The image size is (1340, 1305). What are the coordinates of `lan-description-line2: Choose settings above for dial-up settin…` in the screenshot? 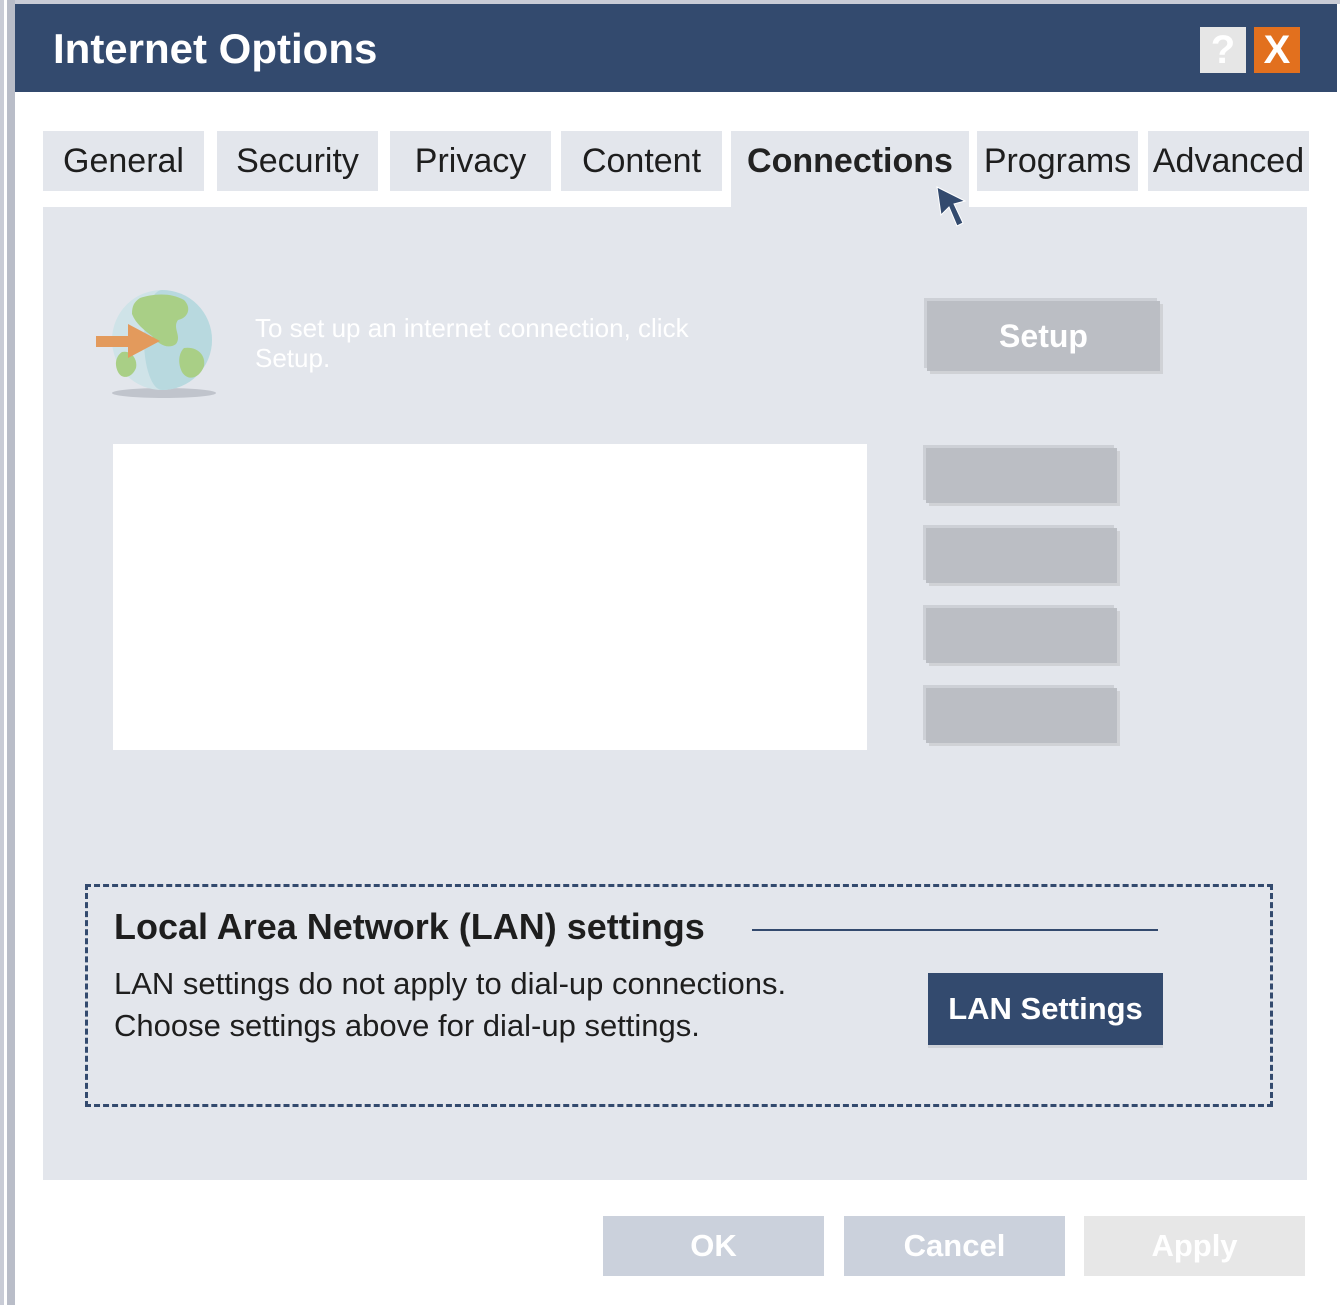 It's located at (407, 1025).